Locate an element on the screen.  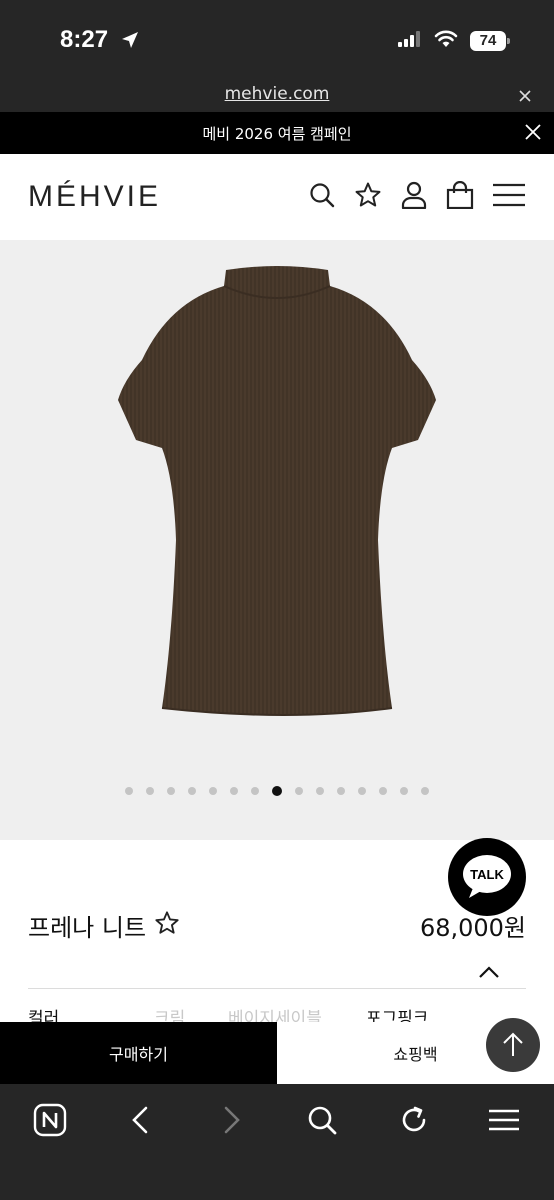
kakao-talk-button: TALK is located at coordinates (487, 877).